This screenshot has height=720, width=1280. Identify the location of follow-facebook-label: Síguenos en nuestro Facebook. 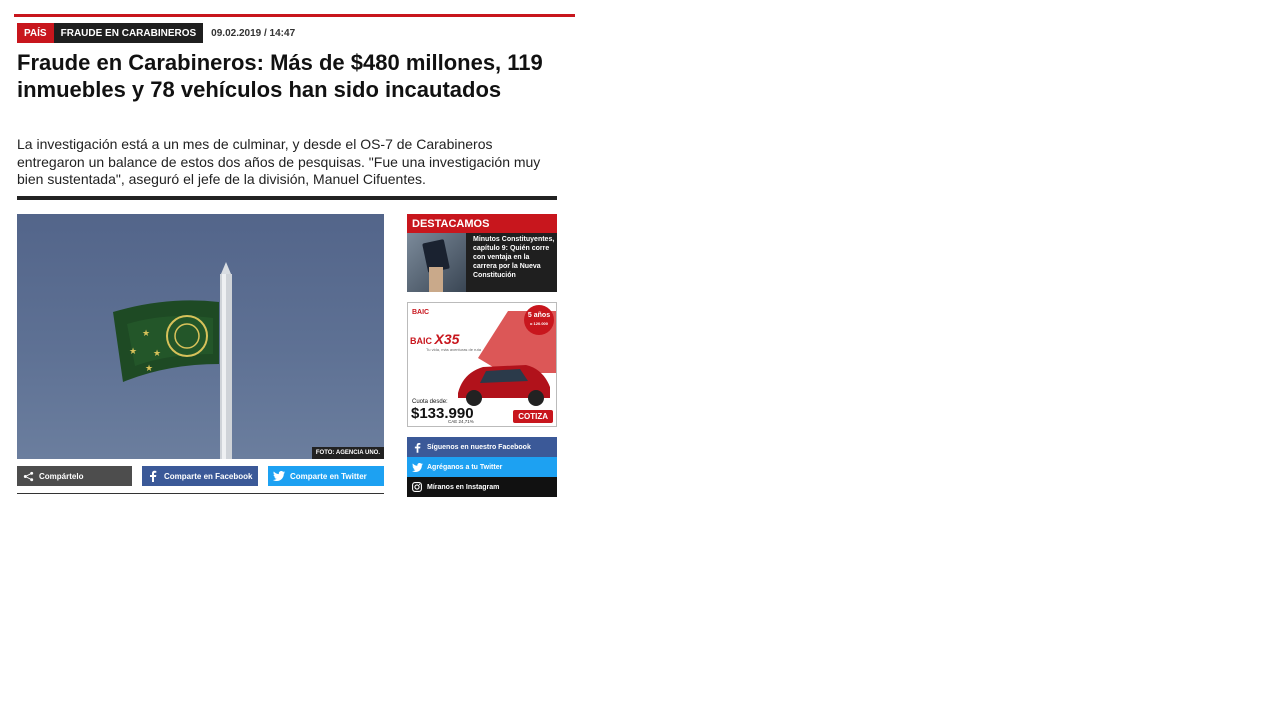
(479, 447).